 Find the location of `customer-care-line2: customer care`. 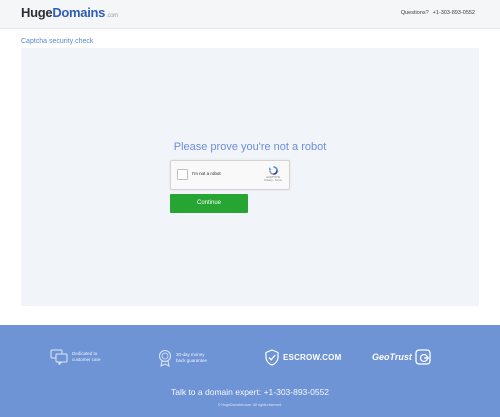

customer-care-line2: customer care is located at coordinates (86, 359).